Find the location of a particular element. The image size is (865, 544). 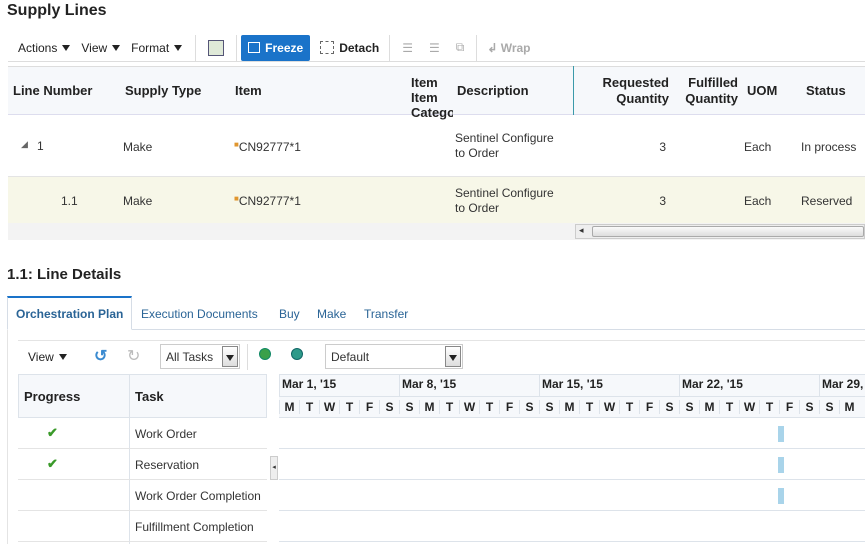

week-label: Mar 8, '15 is located at coordinates (429, 384).